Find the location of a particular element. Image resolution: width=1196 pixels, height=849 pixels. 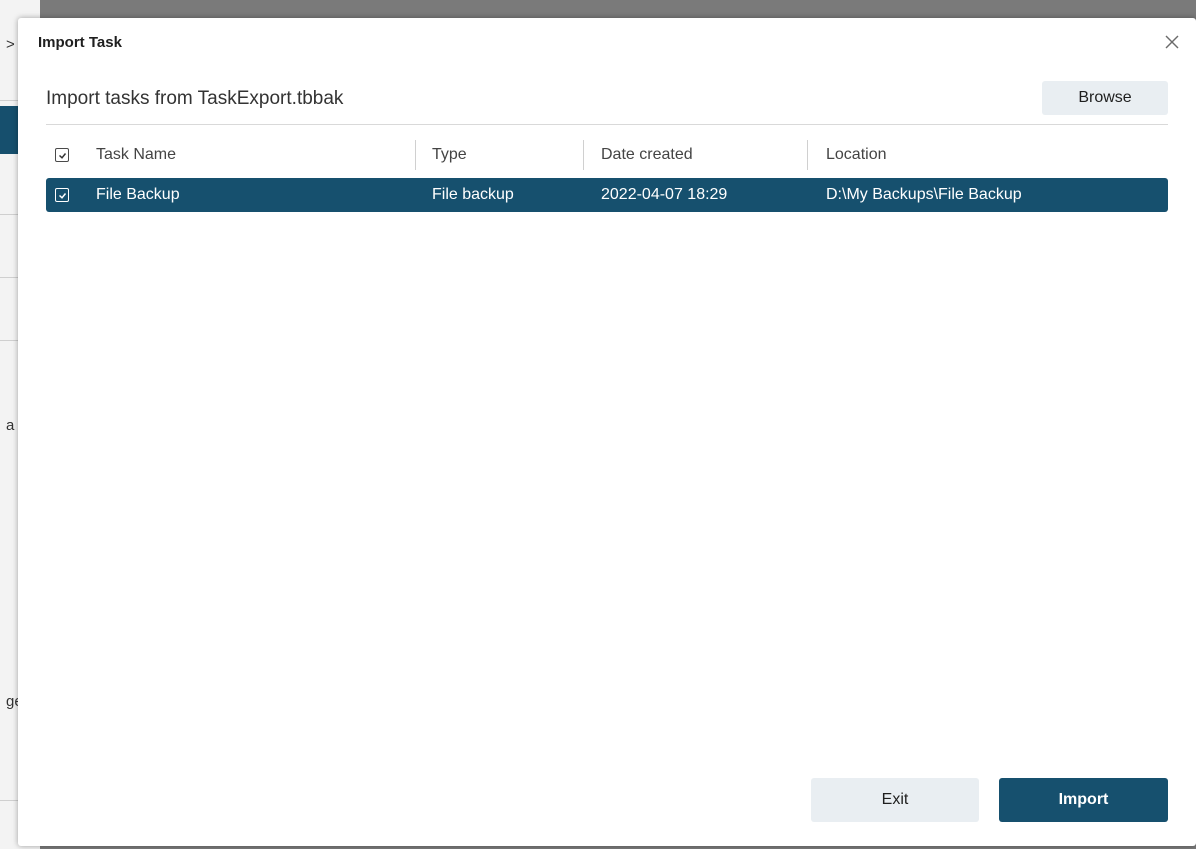

close-icon is located at coordinates (1172, 42).